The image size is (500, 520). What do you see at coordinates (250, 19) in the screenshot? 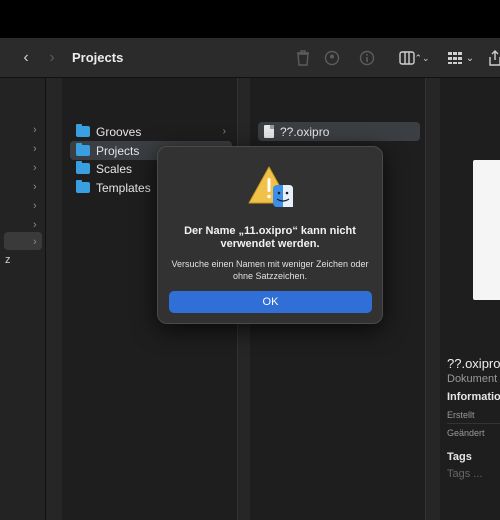
I see `top-black-strip` at bounding box center [250, 19].